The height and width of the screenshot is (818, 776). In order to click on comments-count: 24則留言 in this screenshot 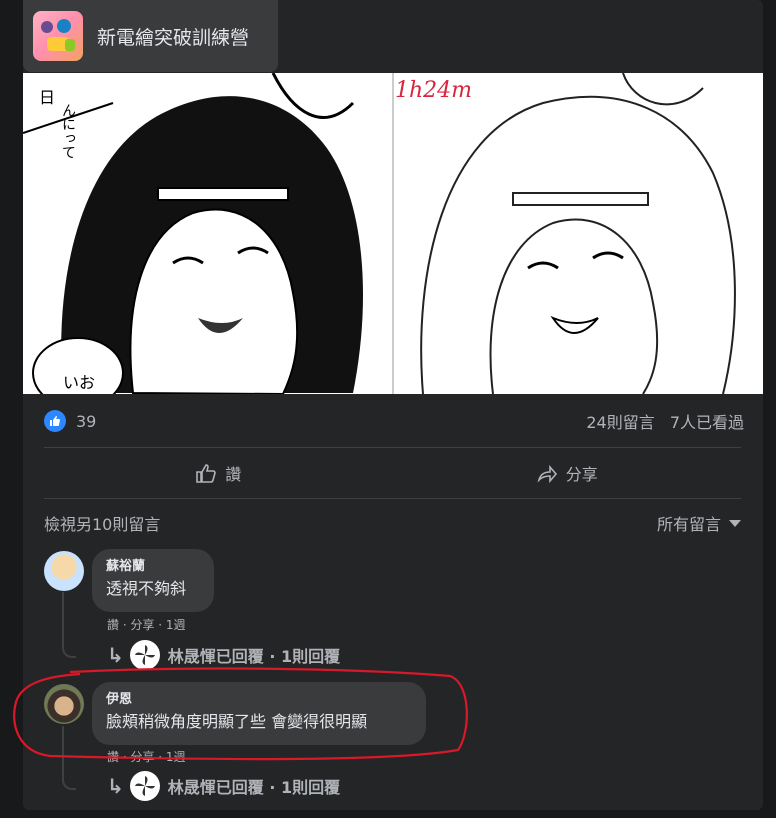, I will do `click(620, 422)`.